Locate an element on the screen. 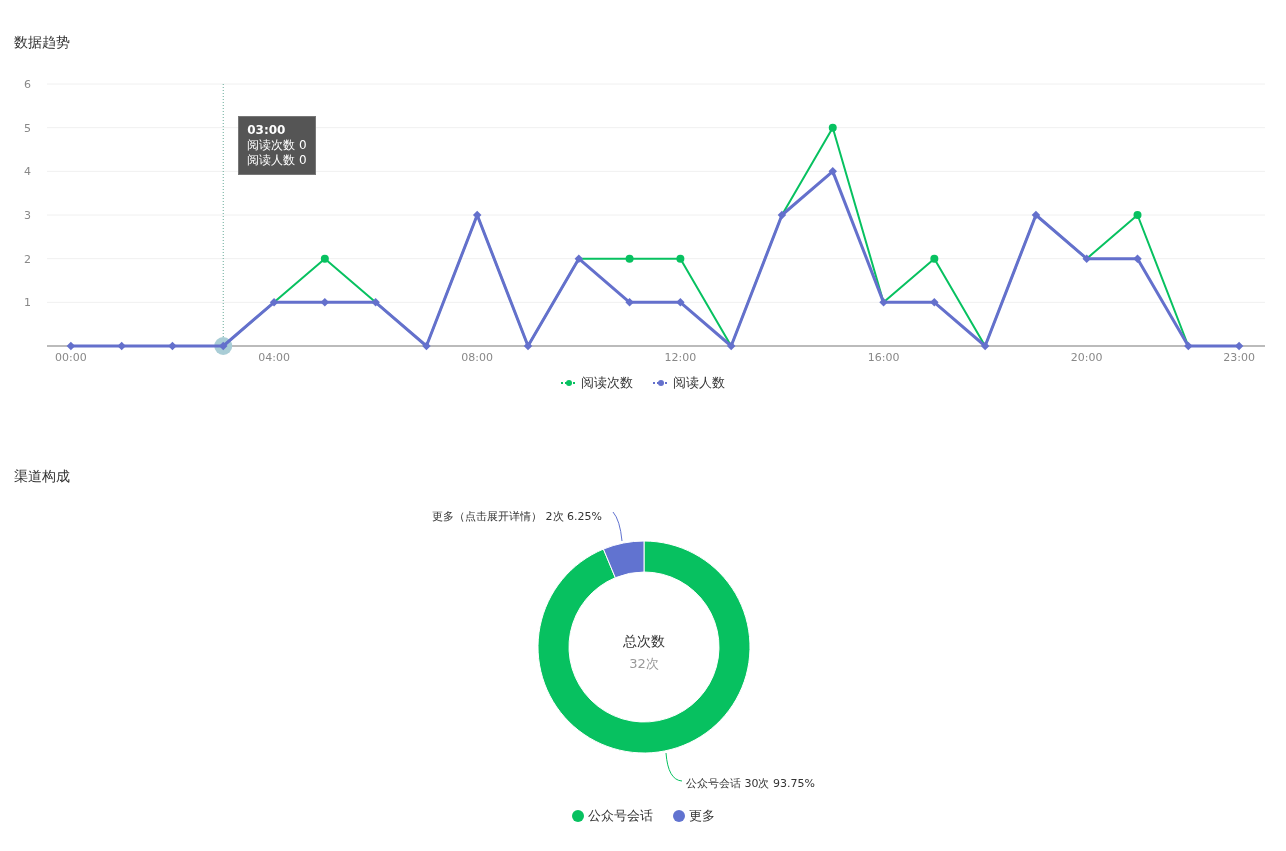 Image resolution: width=1286 pixels, height=851 pixels. center-value: 32次 is located at coordinates (644, 663).